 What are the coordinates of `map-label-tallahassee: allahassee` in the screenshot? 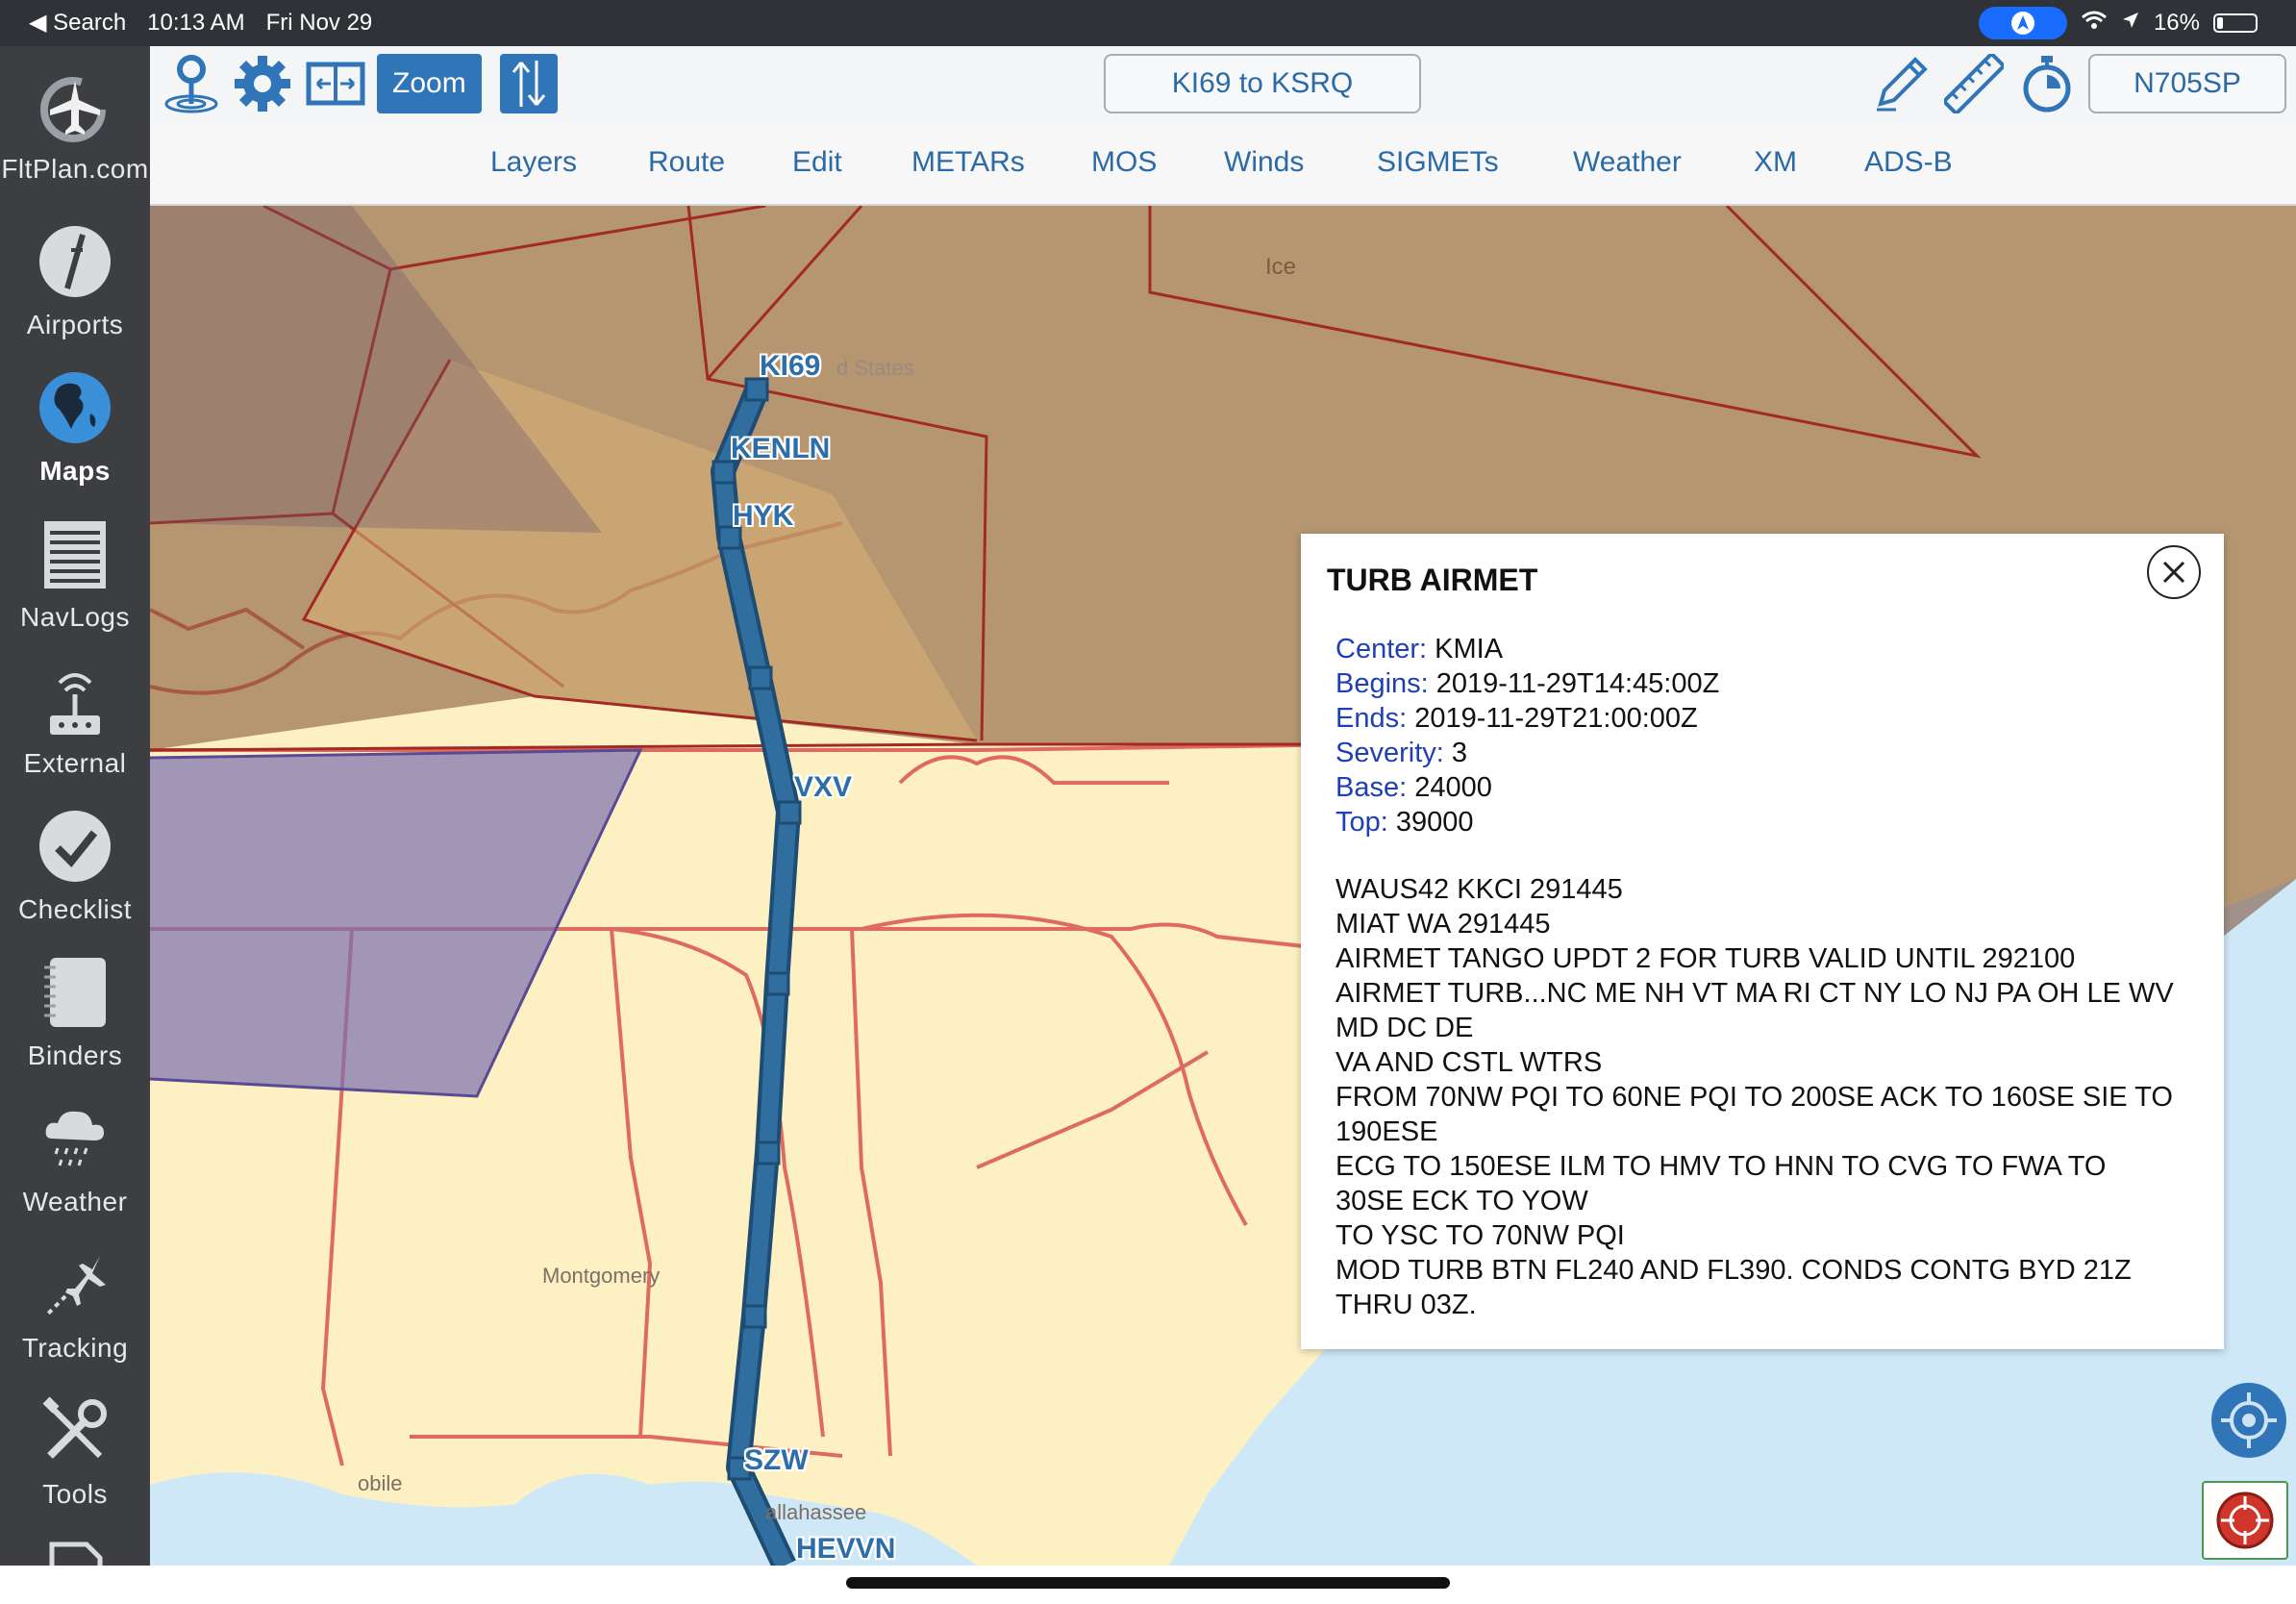 It's located at (816, 1512).